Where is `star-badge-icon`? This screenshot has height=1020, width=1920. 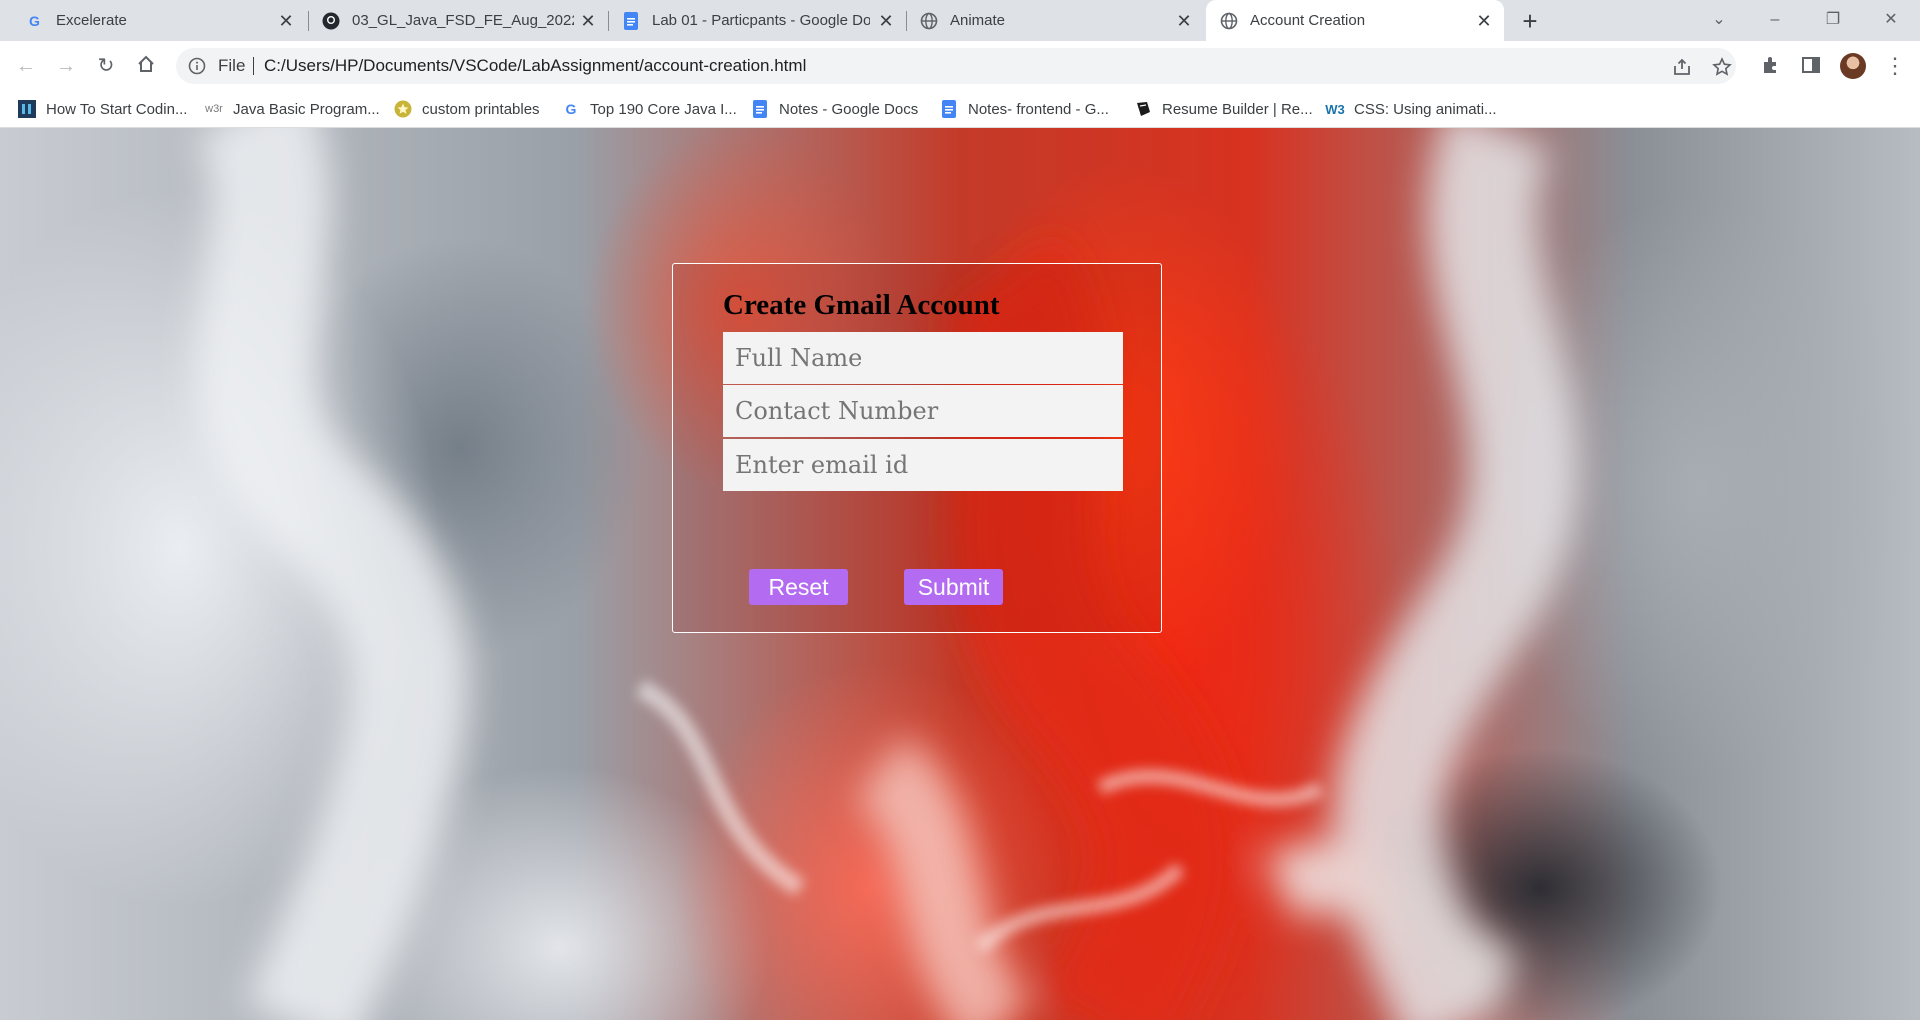 star-badge-icon is located at coordinates (403, 109).